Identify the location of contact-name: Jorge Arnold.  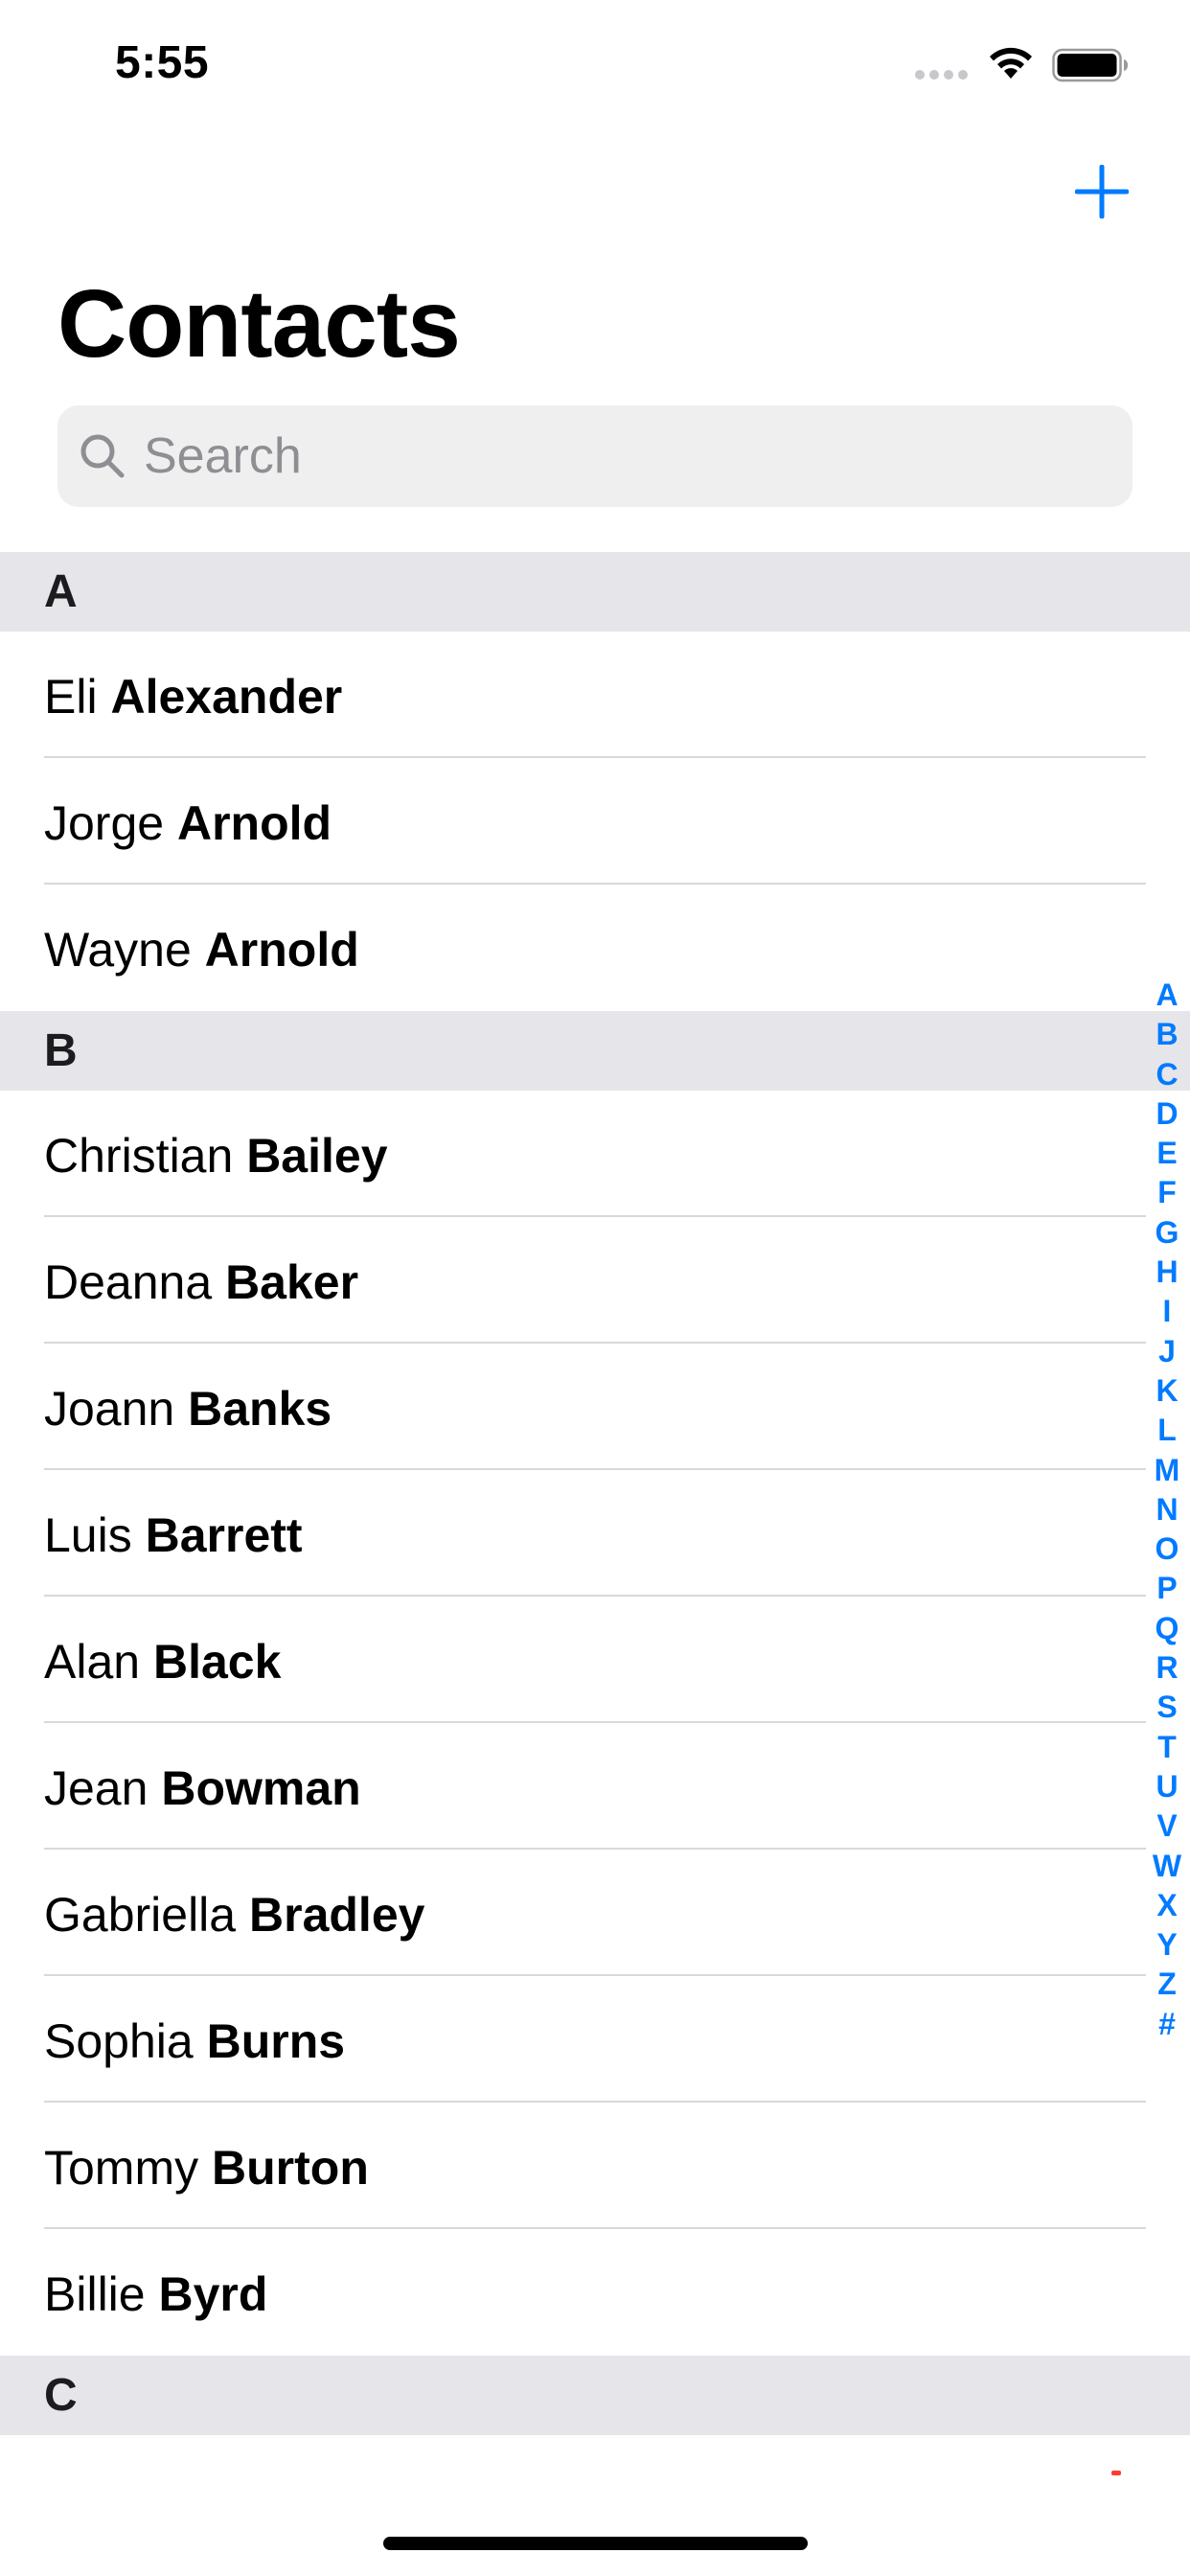
(188, 823).